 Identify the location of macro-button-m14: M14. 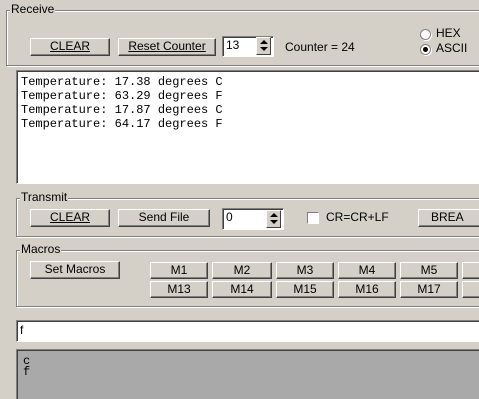
(242, 289).